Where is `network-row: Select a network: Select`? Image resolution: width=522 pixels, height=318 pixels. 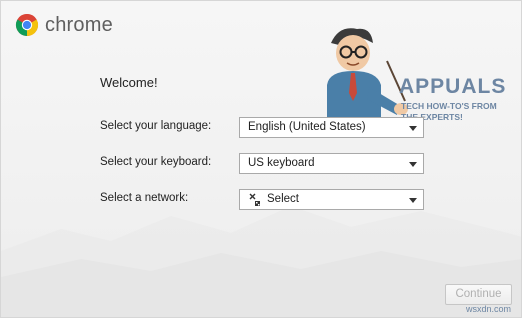 network-row: Select a network: Select is located at coordinates (265, 200).